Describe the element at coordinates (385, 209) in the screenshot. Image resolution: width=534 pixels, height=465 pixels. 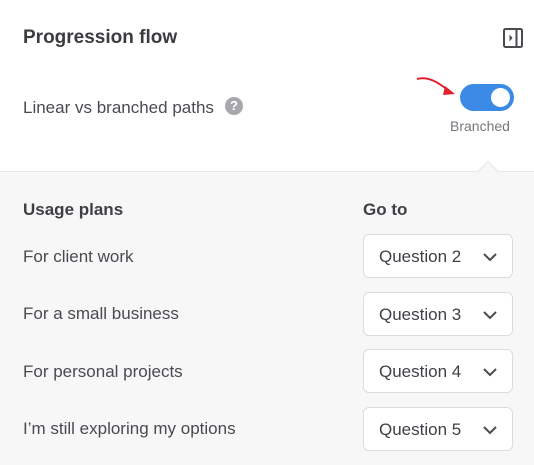
I see `goto-column-header: Go to` at that location.